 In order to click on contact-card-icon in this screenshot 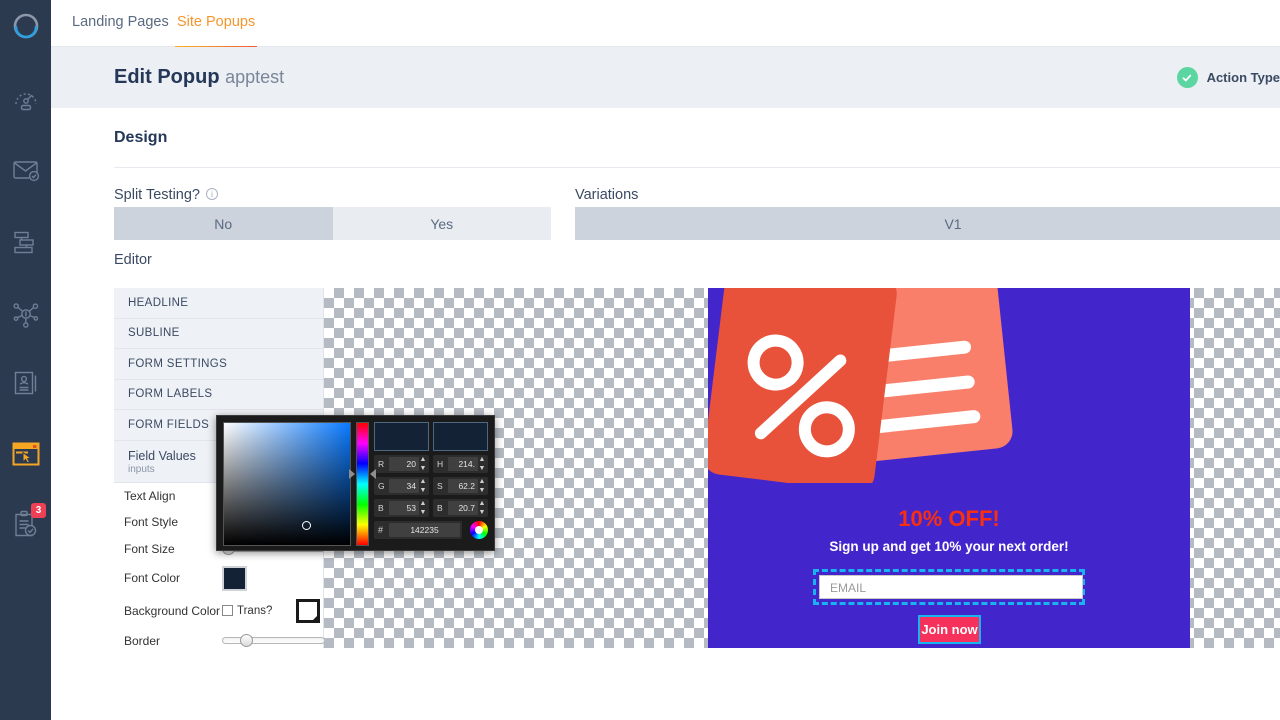, I will do `click(26, 383)`.